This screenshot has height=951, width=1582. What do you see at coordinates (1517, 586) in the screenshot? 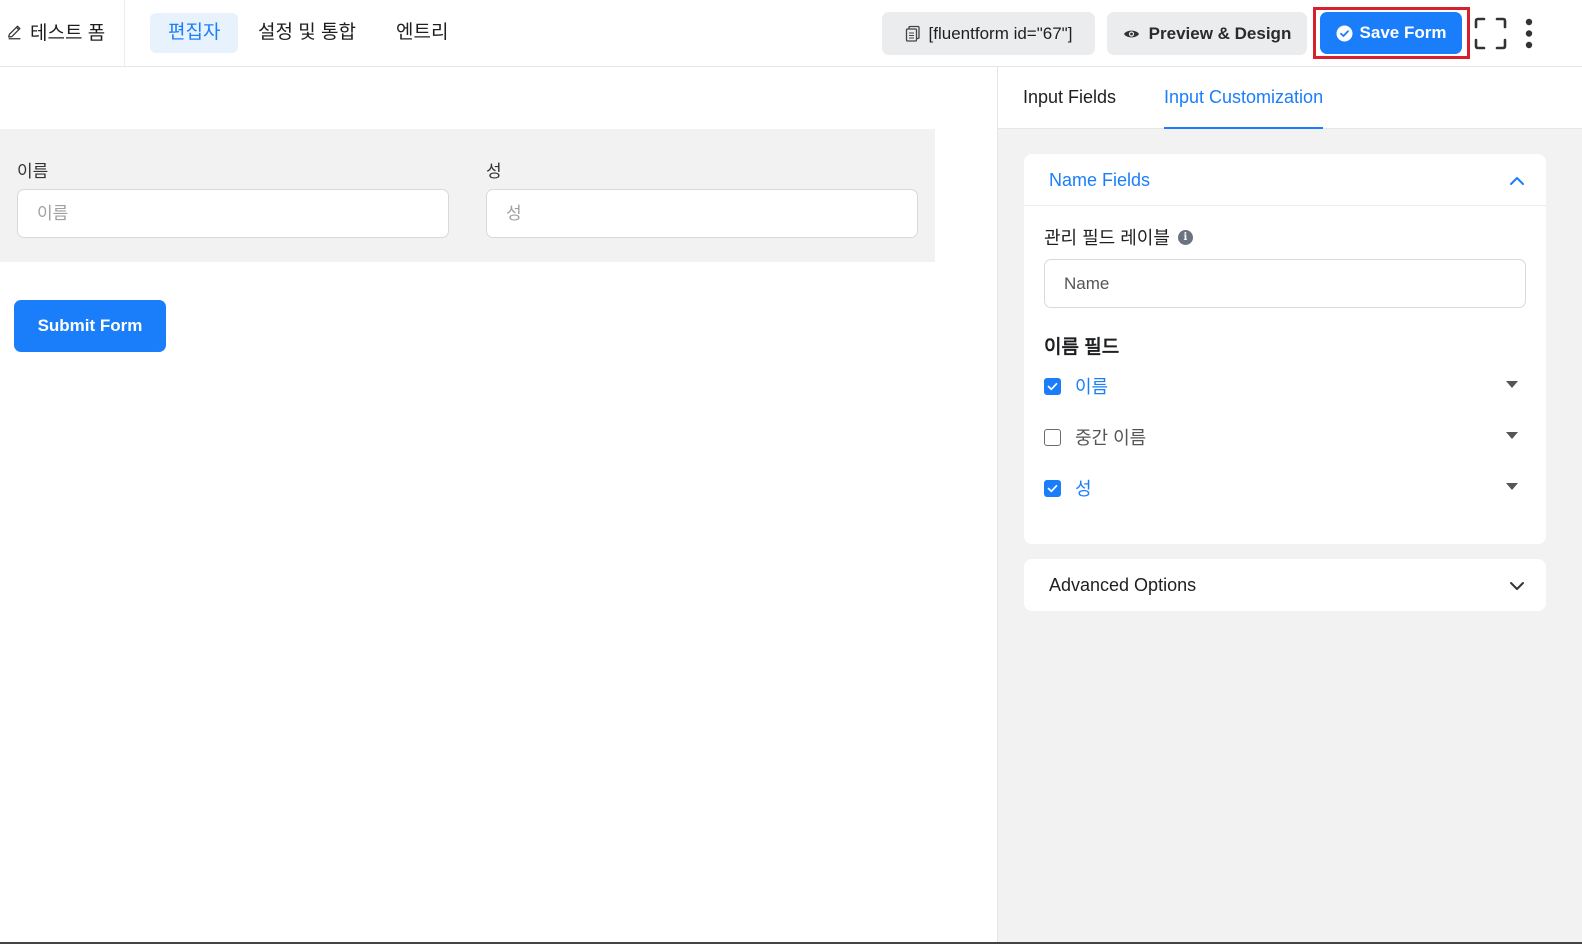
I see `chevron-down-icon` at bounding box center [1517, 586].